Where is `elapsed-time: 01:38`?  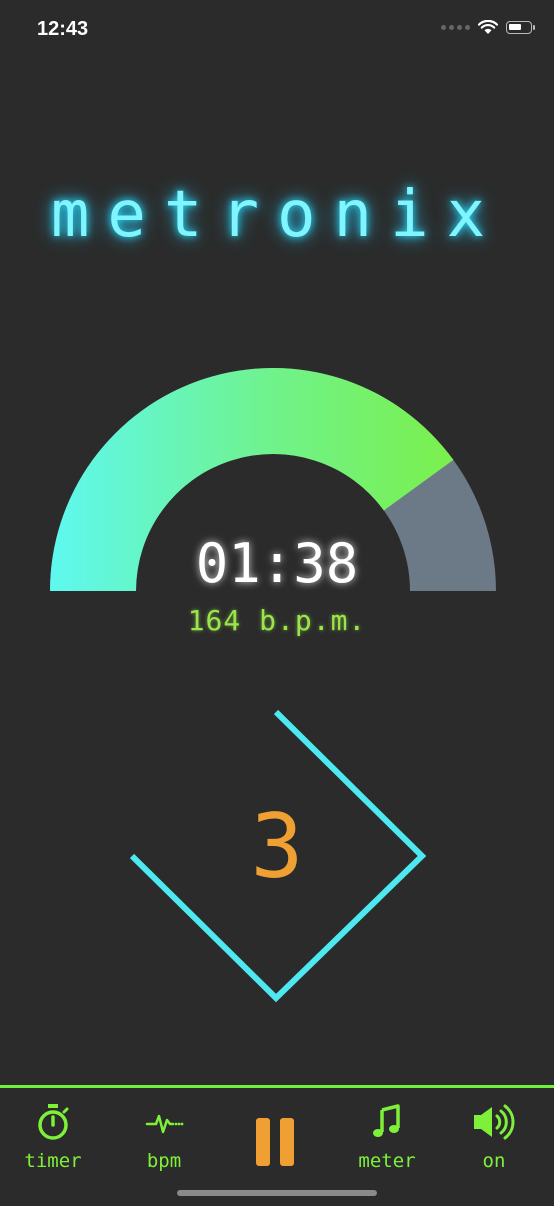
elapsed-time: 01:38 is located at coordinates (277, 563).